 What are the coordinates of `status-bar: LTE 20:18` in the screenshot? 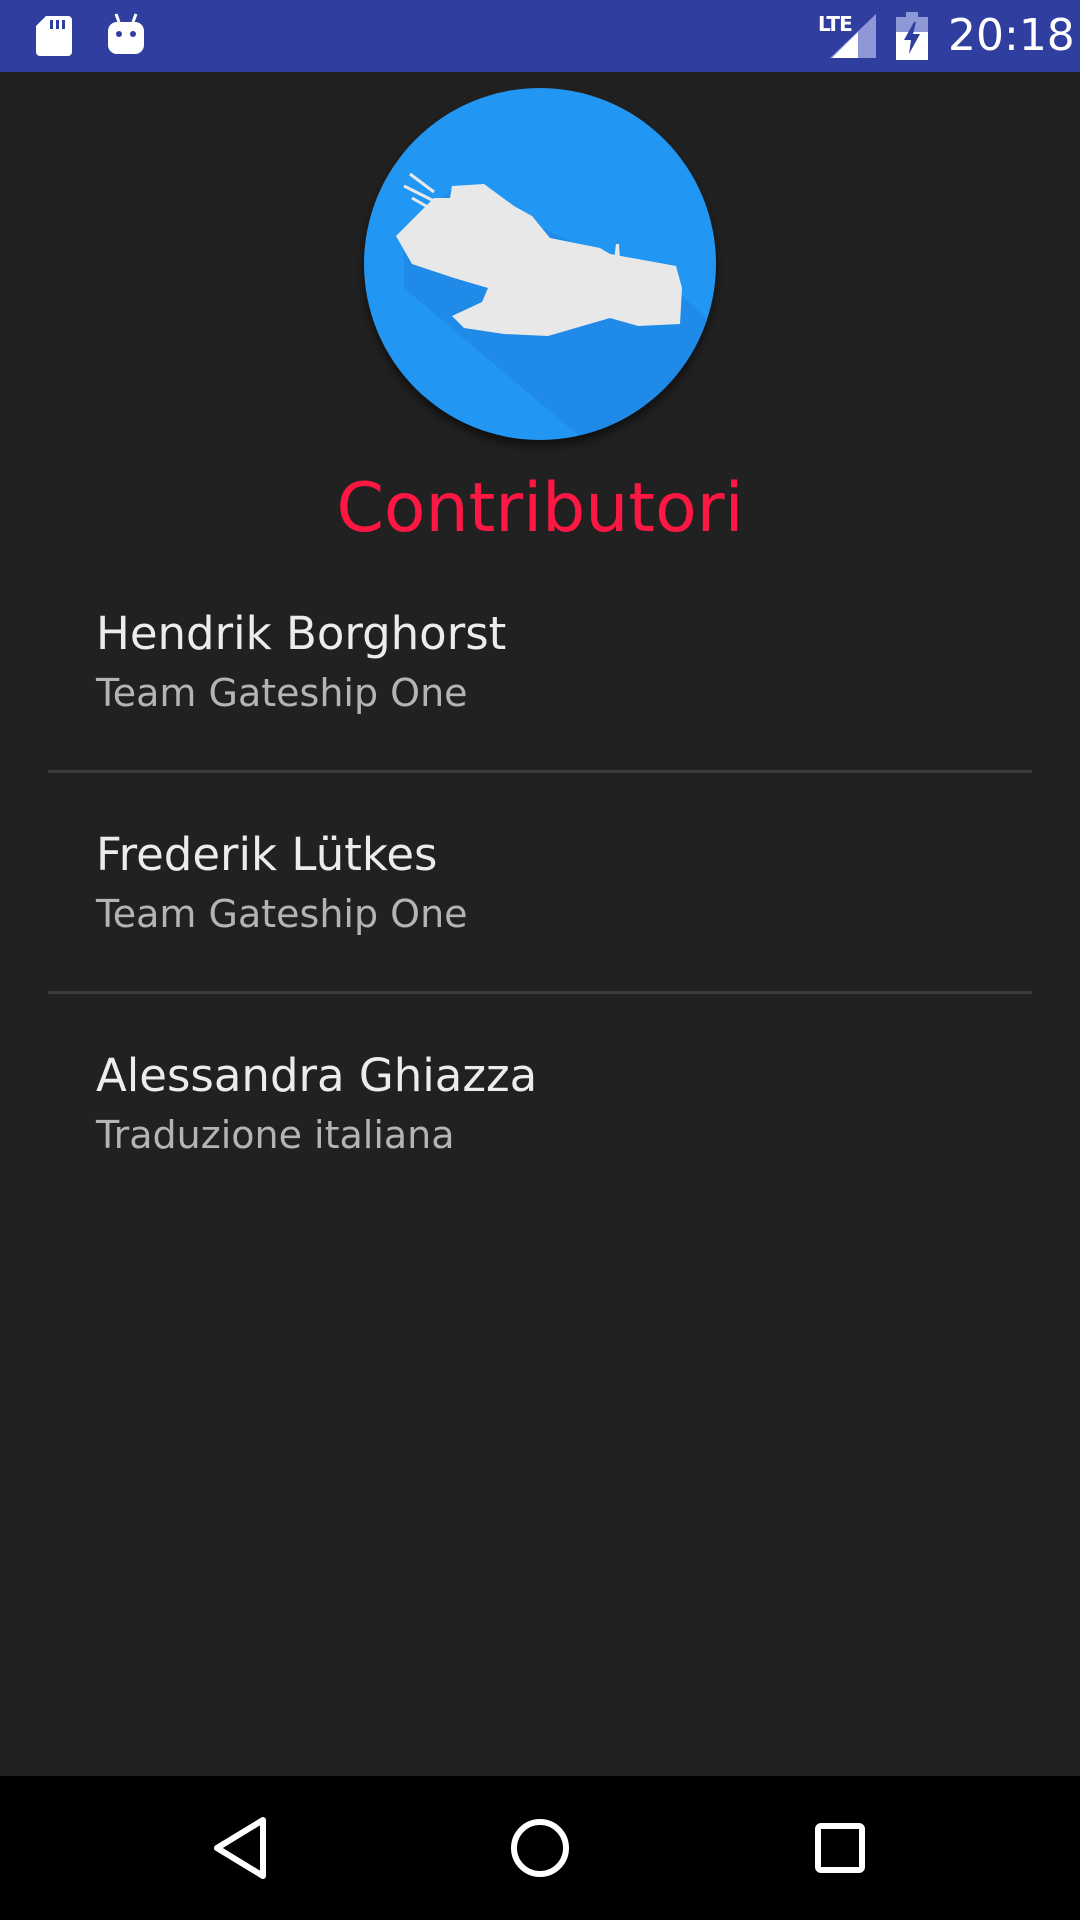 It's located at (540, 36).